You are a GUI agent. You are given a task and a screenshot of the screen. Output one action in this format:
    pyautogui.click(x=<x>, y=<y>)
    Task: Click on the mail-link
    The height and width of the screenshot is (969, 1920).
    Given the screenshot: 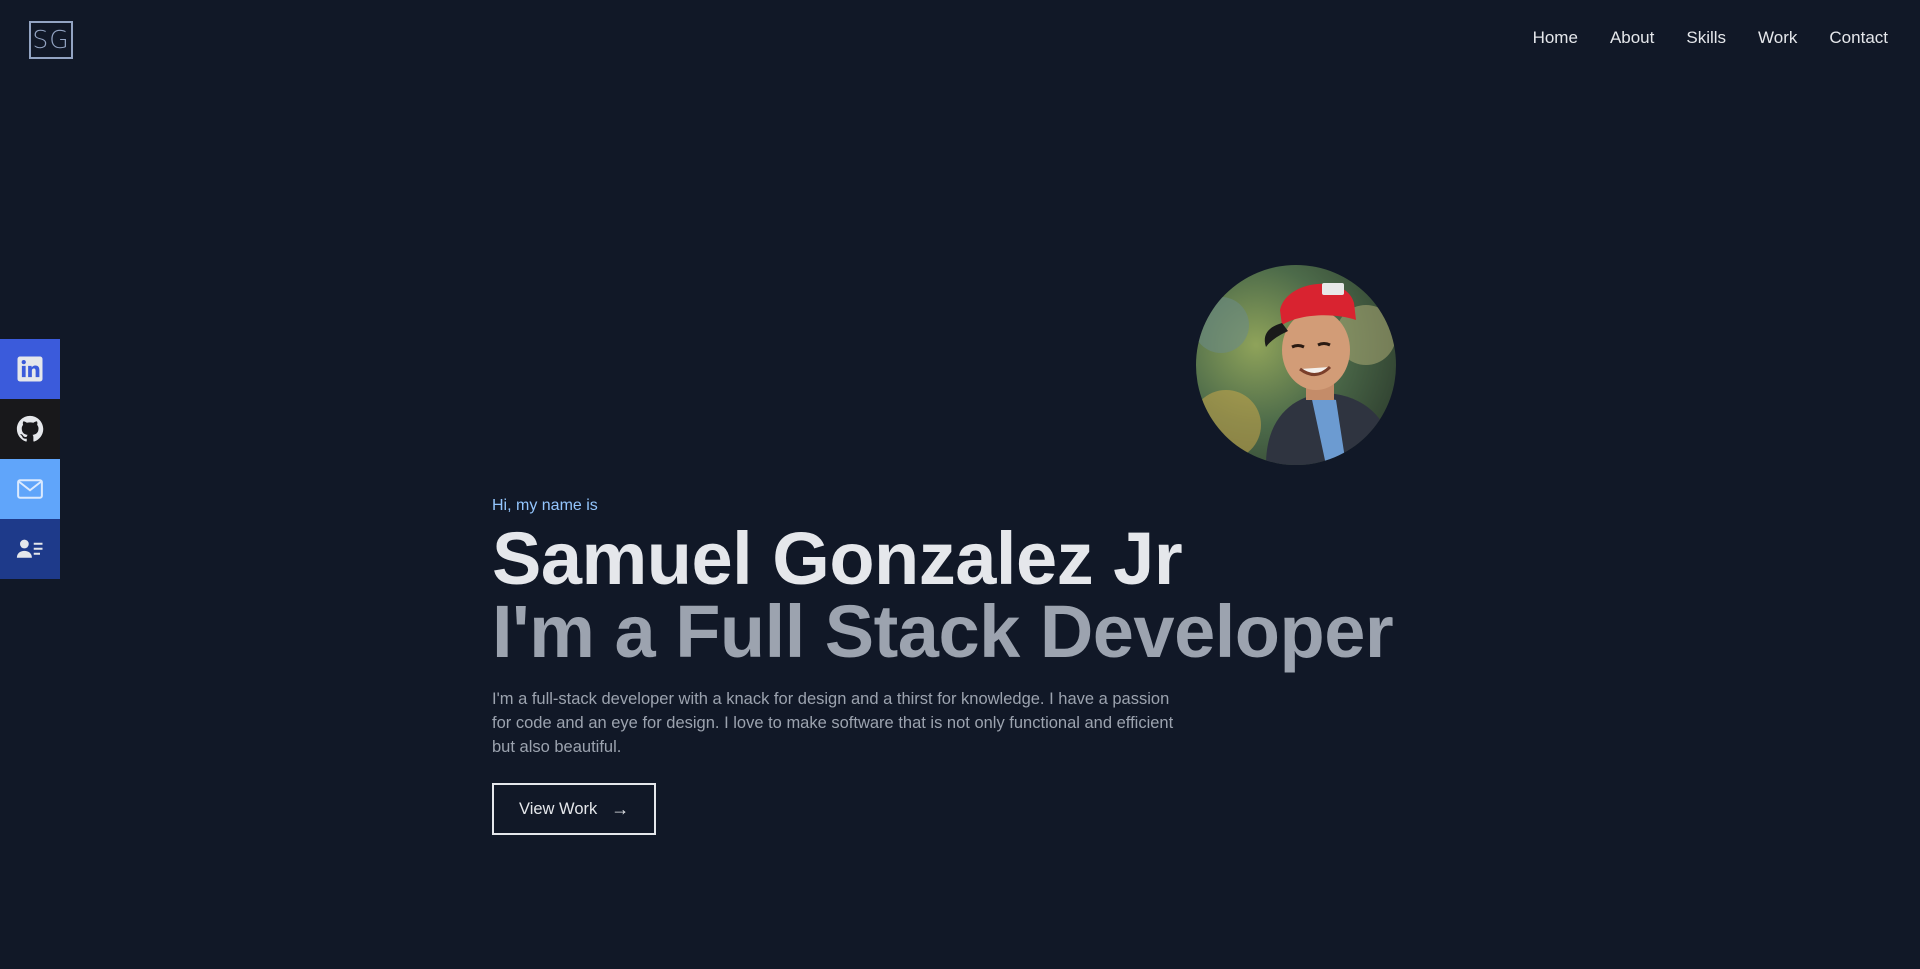 What is the action you would take?
    pyautogui.click(x=30, y=489)
    